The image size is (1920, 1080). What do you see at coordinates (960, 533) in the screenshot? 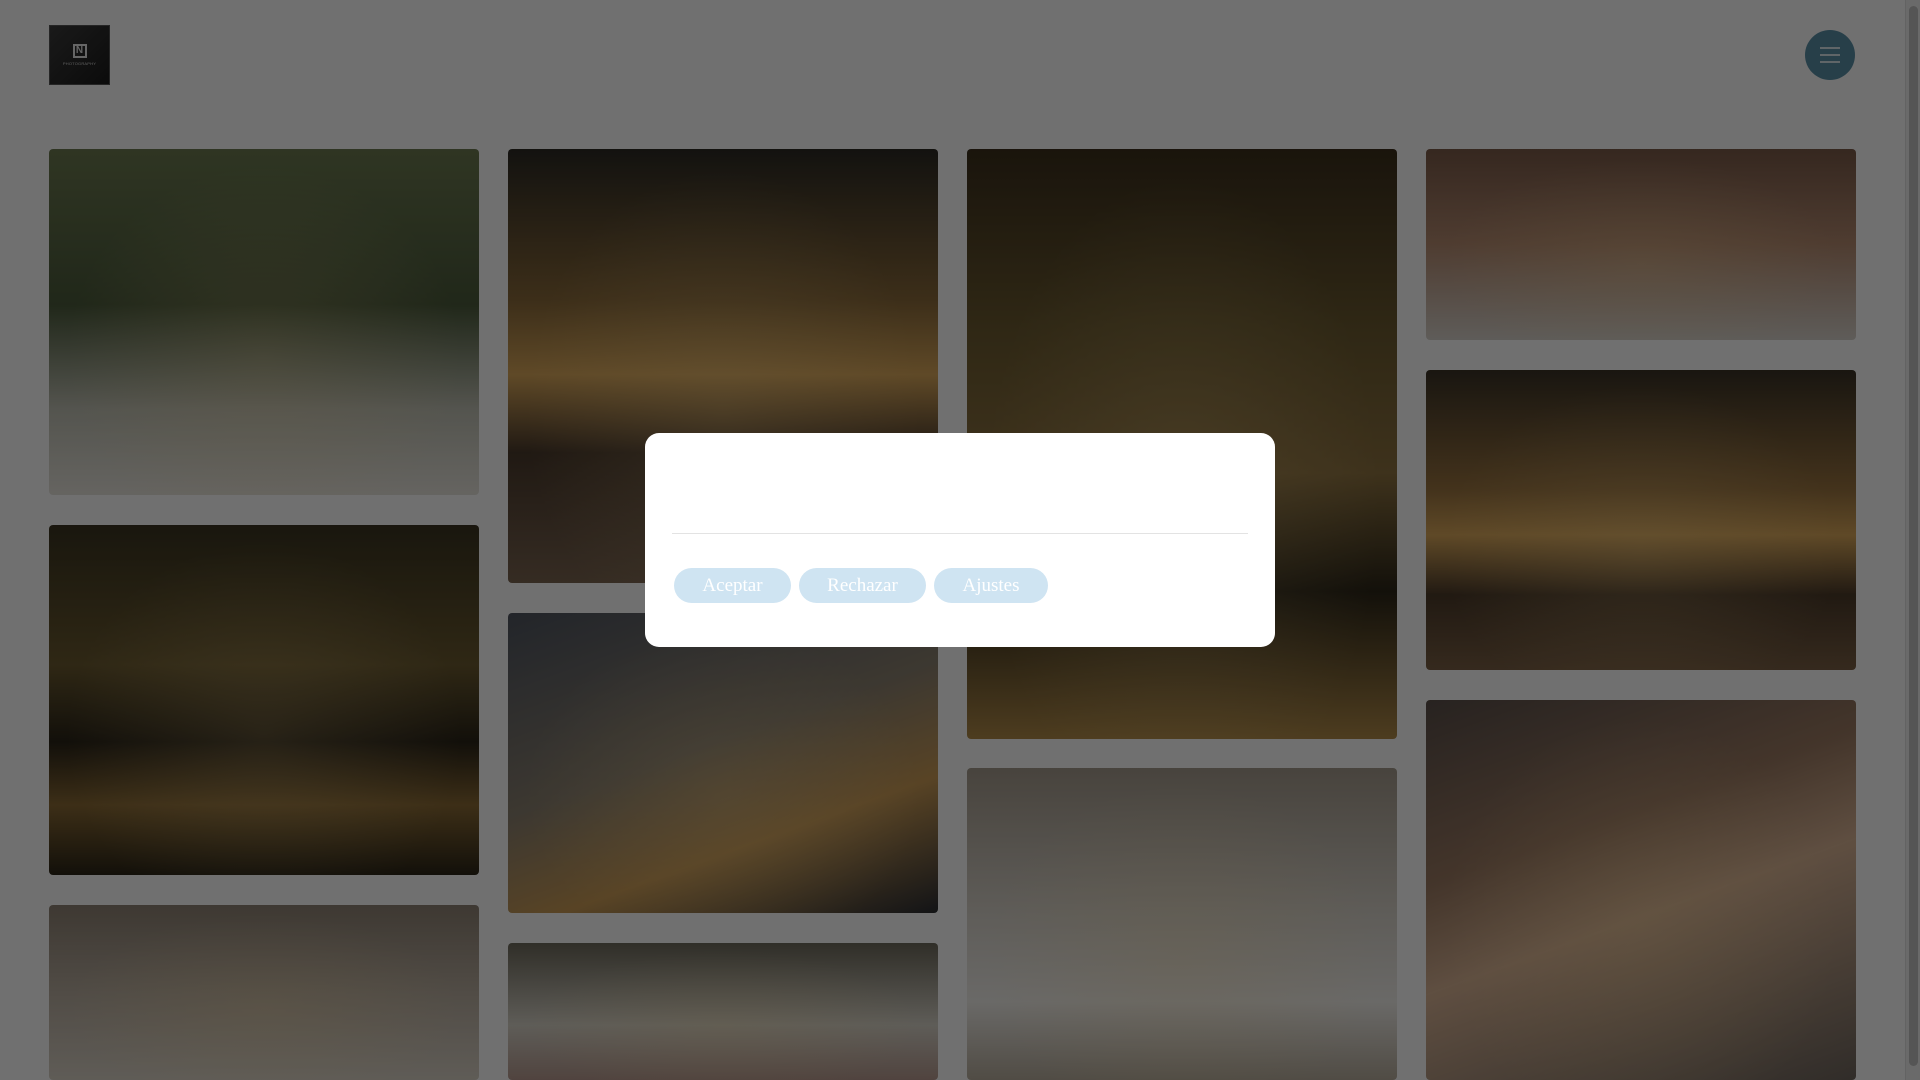
I see `dialog-divider` at bounding box center [960, 533].